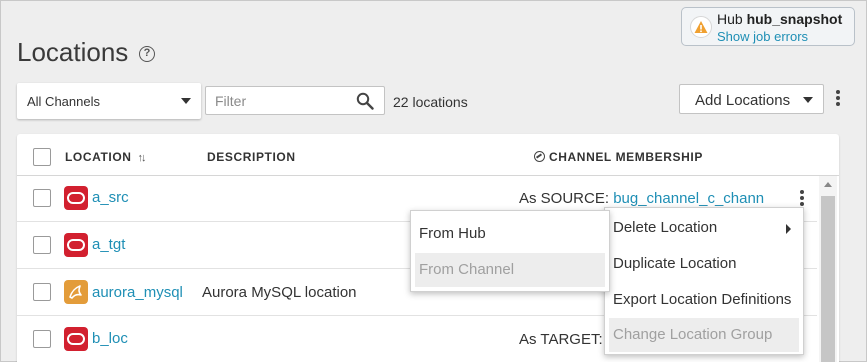 The width and height of the screenshot is (867, 362). I want to click on search-icon, so click(365, 101).